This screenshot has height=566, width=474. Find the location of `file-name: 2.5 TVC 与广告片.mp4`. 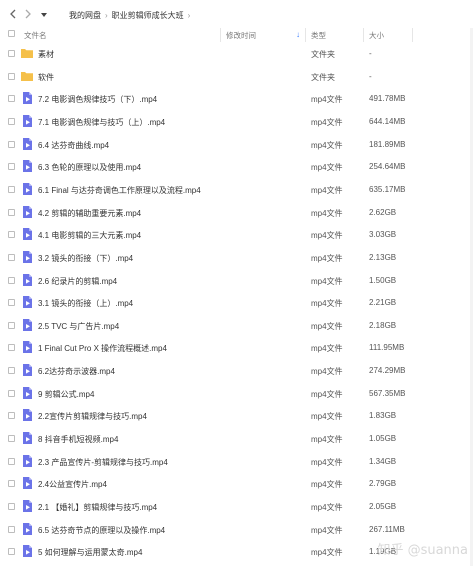

file-name: 2.5 TVC 与广告片.mp4 is located at coordinates (78, 326).